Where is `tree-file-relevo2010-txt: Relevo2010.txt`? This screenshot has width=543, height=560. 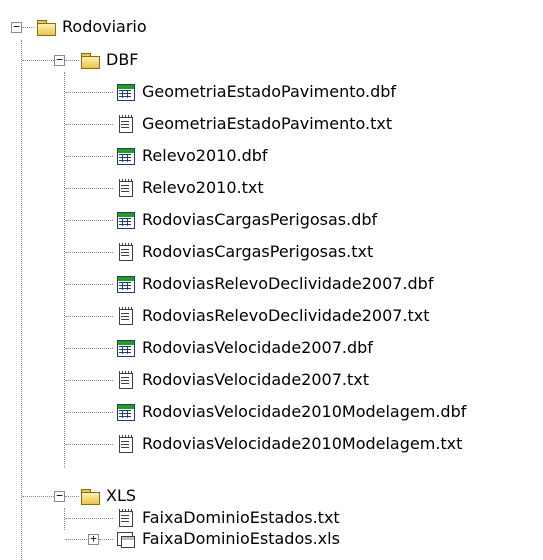 tree-file-relevo2010-txt: Relevo2010.txt is located at coordinates (191, 188).